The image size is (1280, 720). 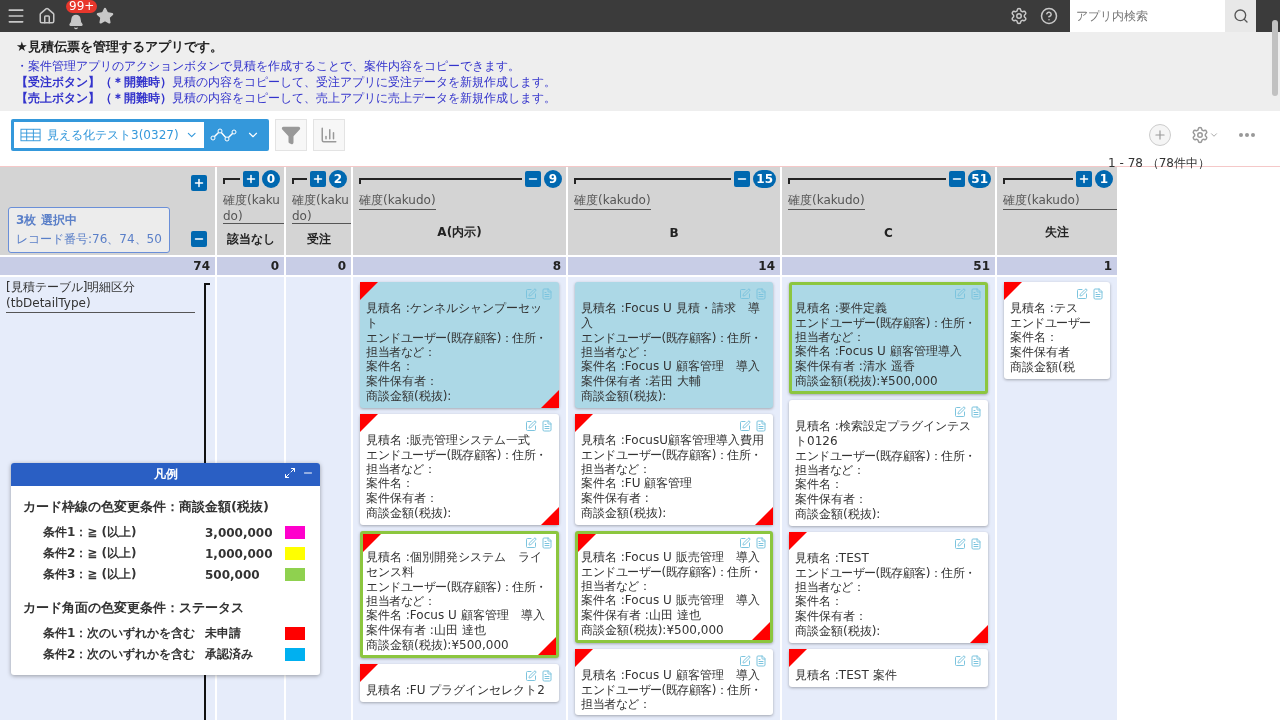 I want to click on record-card: 見積名 :テス エンドユーザー 案件名： 案件保有者 商談金額(税, so click(x=1057, y=330).